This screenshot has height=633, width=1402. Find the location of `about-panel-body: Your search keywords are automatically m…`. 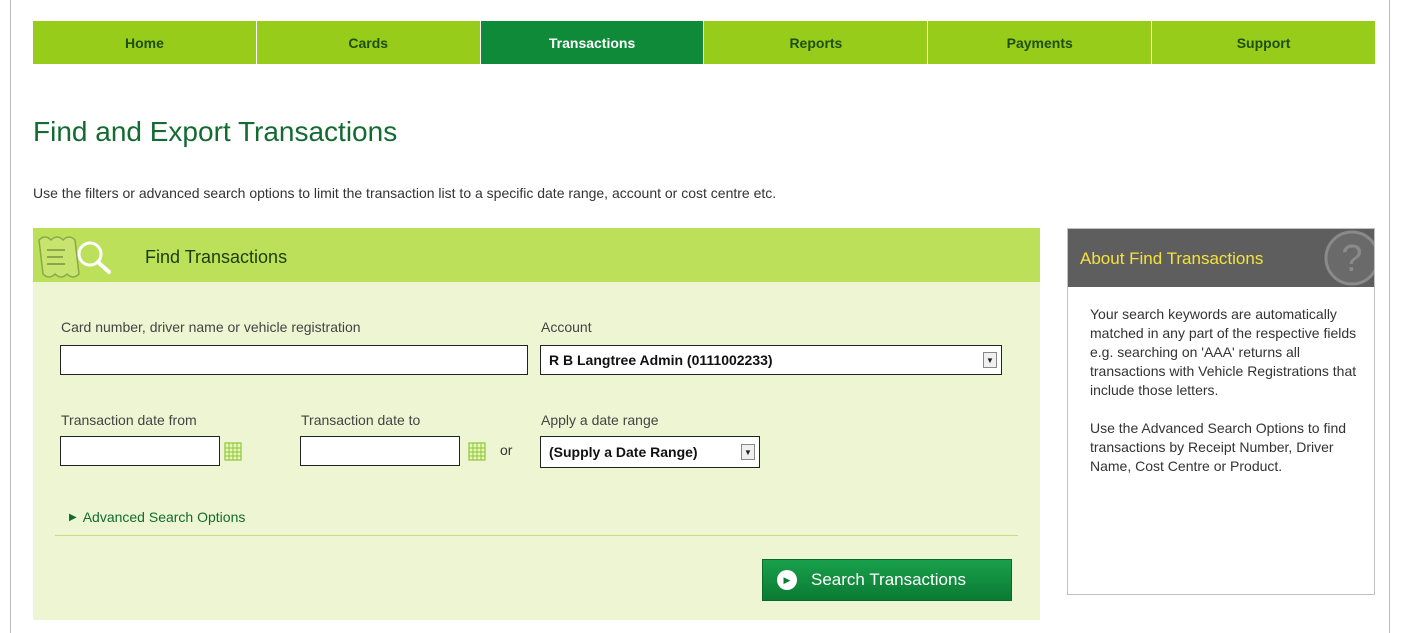

about-panel-body: Your search keywords are automatically m… is located at coordinates (1225, 400).